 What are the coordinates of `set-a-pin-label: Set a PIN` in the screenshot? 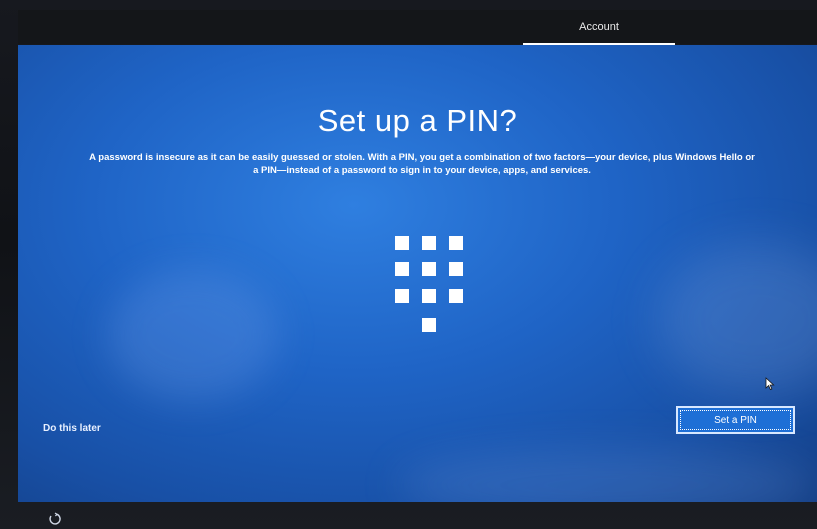 It's located at (735, 420).